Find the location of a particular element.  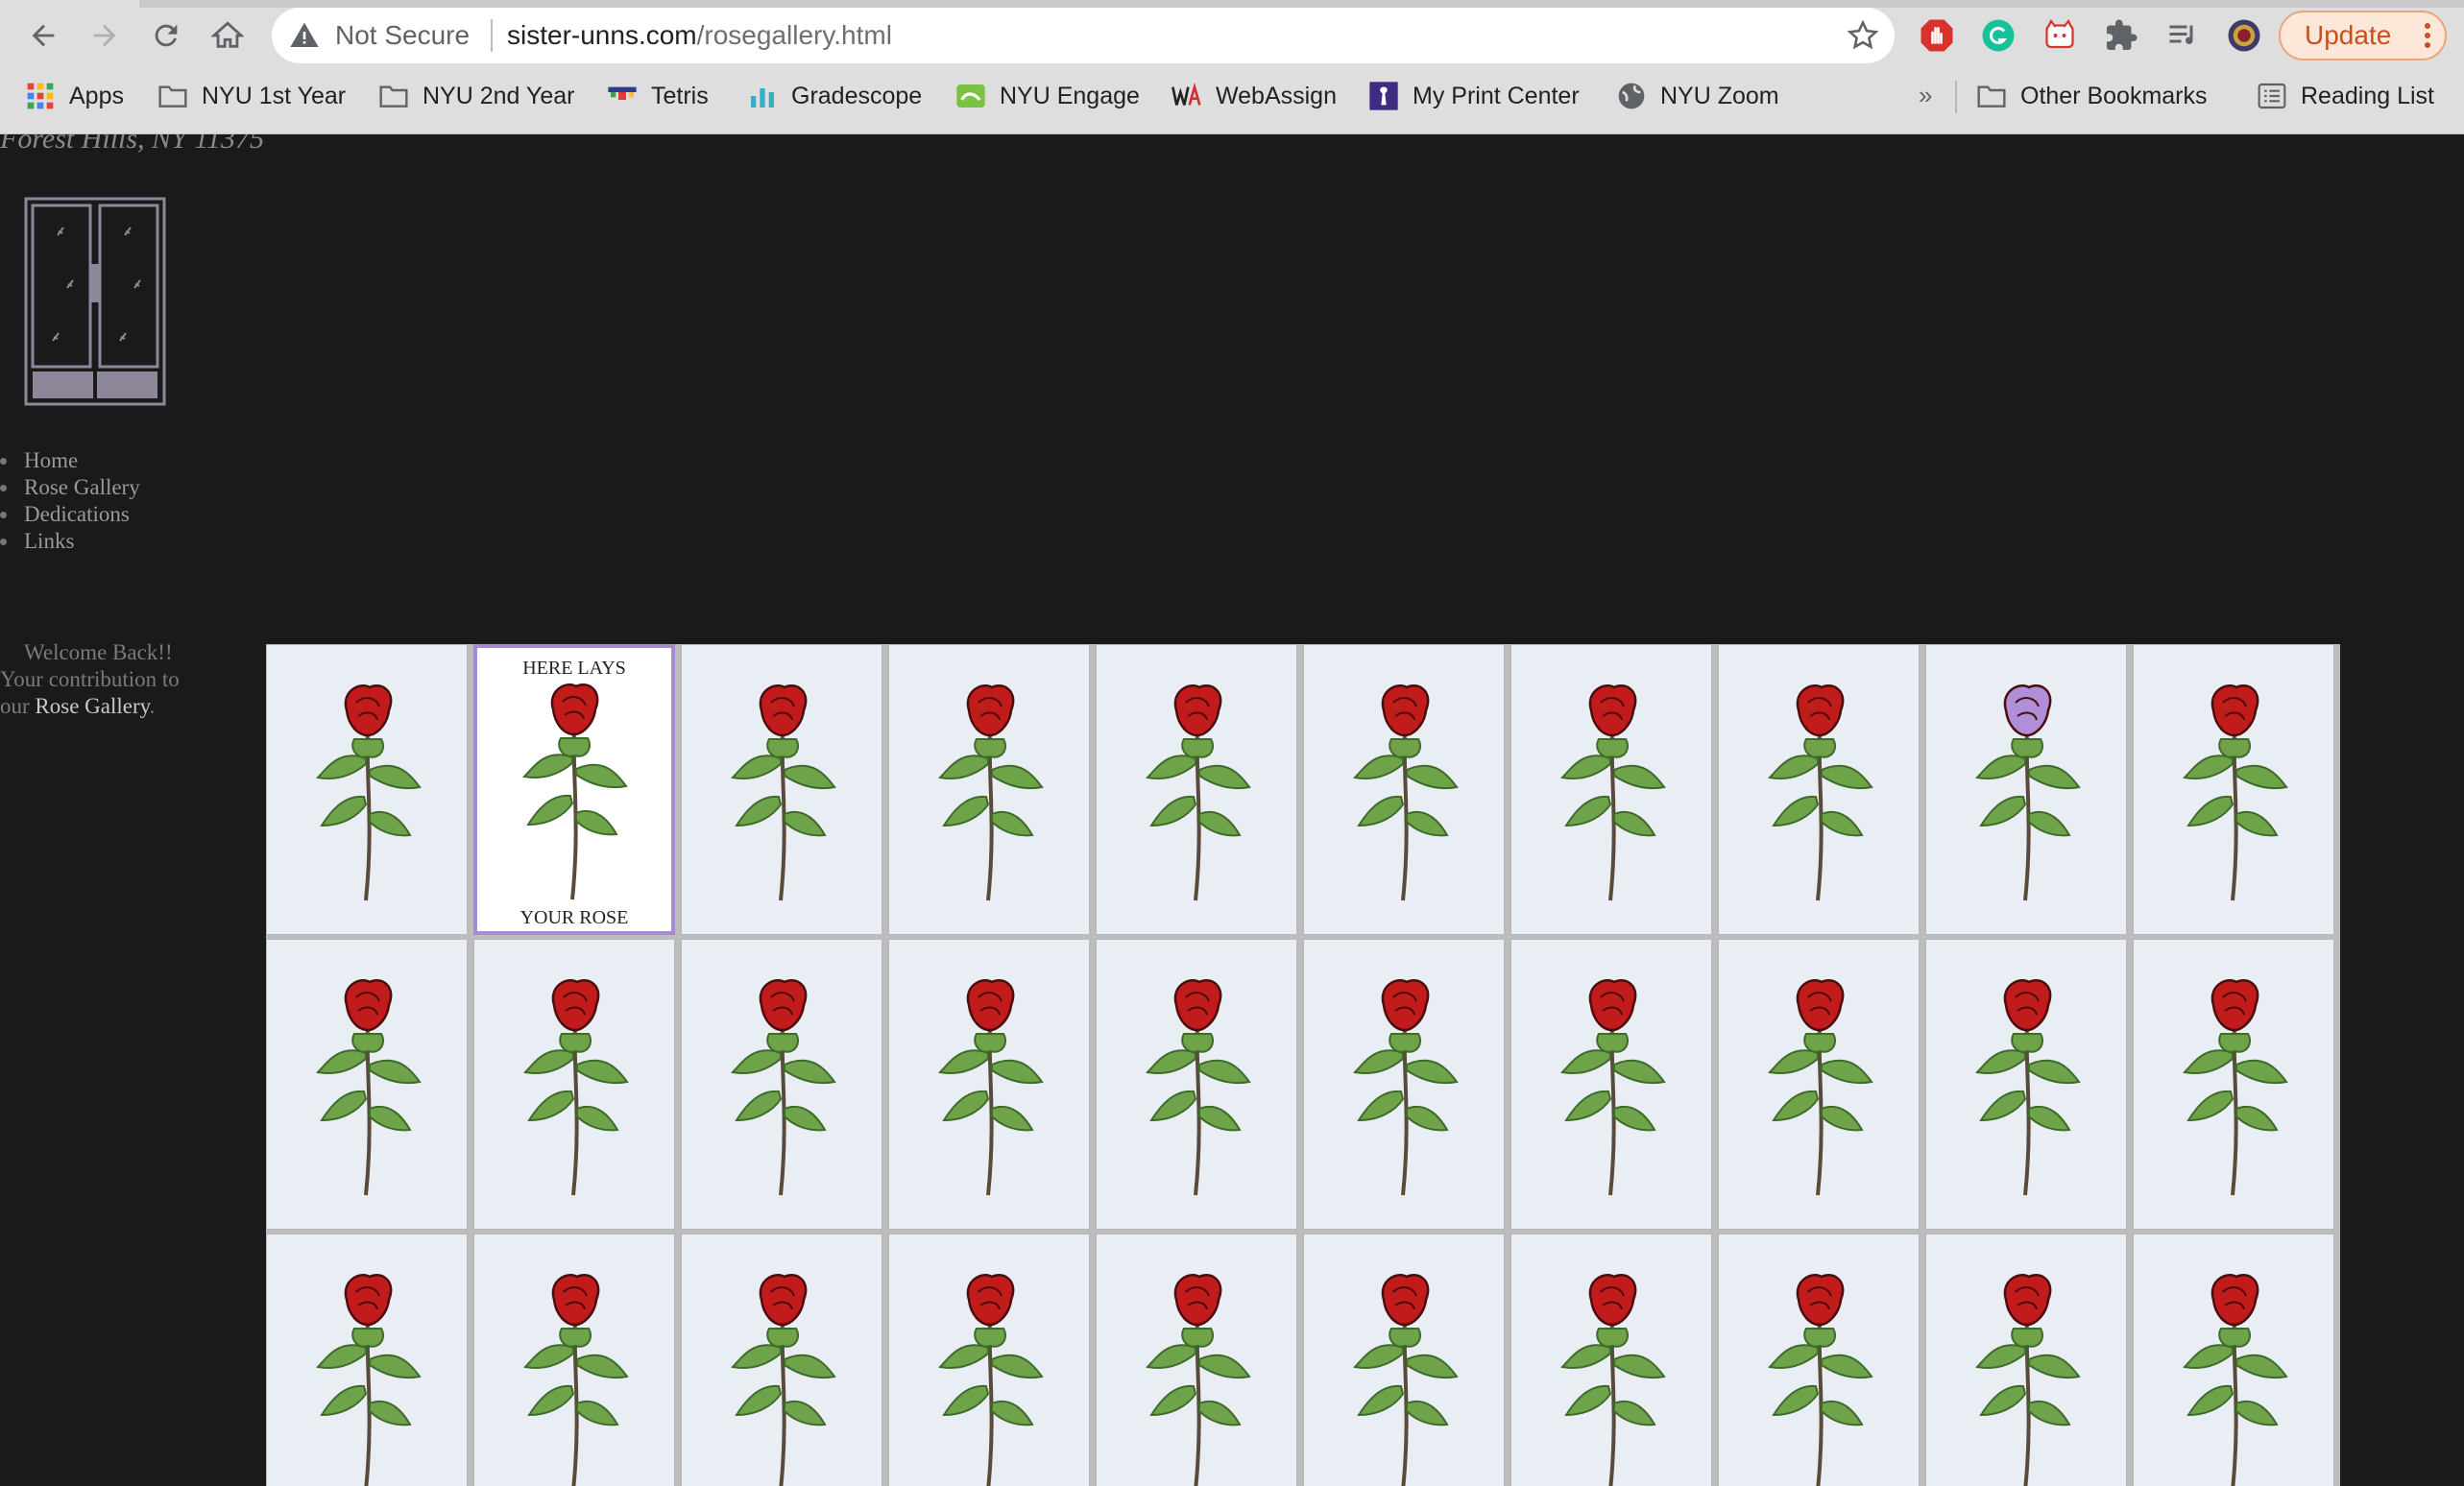

extensions-button is located at coordinates (2121, 35).